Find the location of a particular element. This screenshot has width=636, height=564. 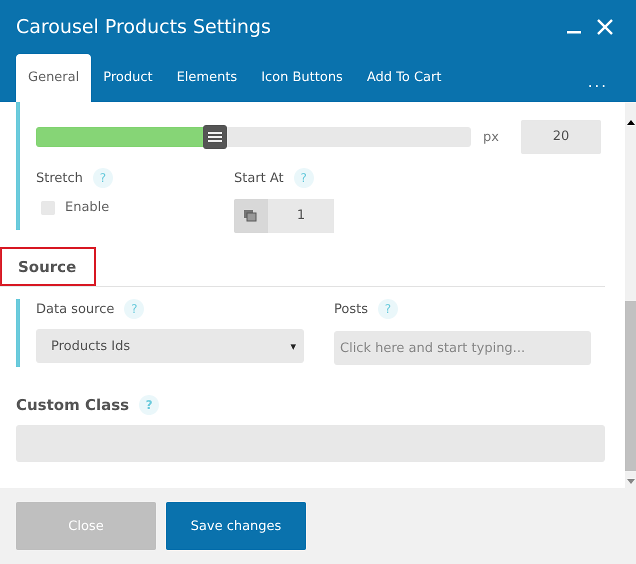

number-field: 1 is located at coordinates (301, 216).